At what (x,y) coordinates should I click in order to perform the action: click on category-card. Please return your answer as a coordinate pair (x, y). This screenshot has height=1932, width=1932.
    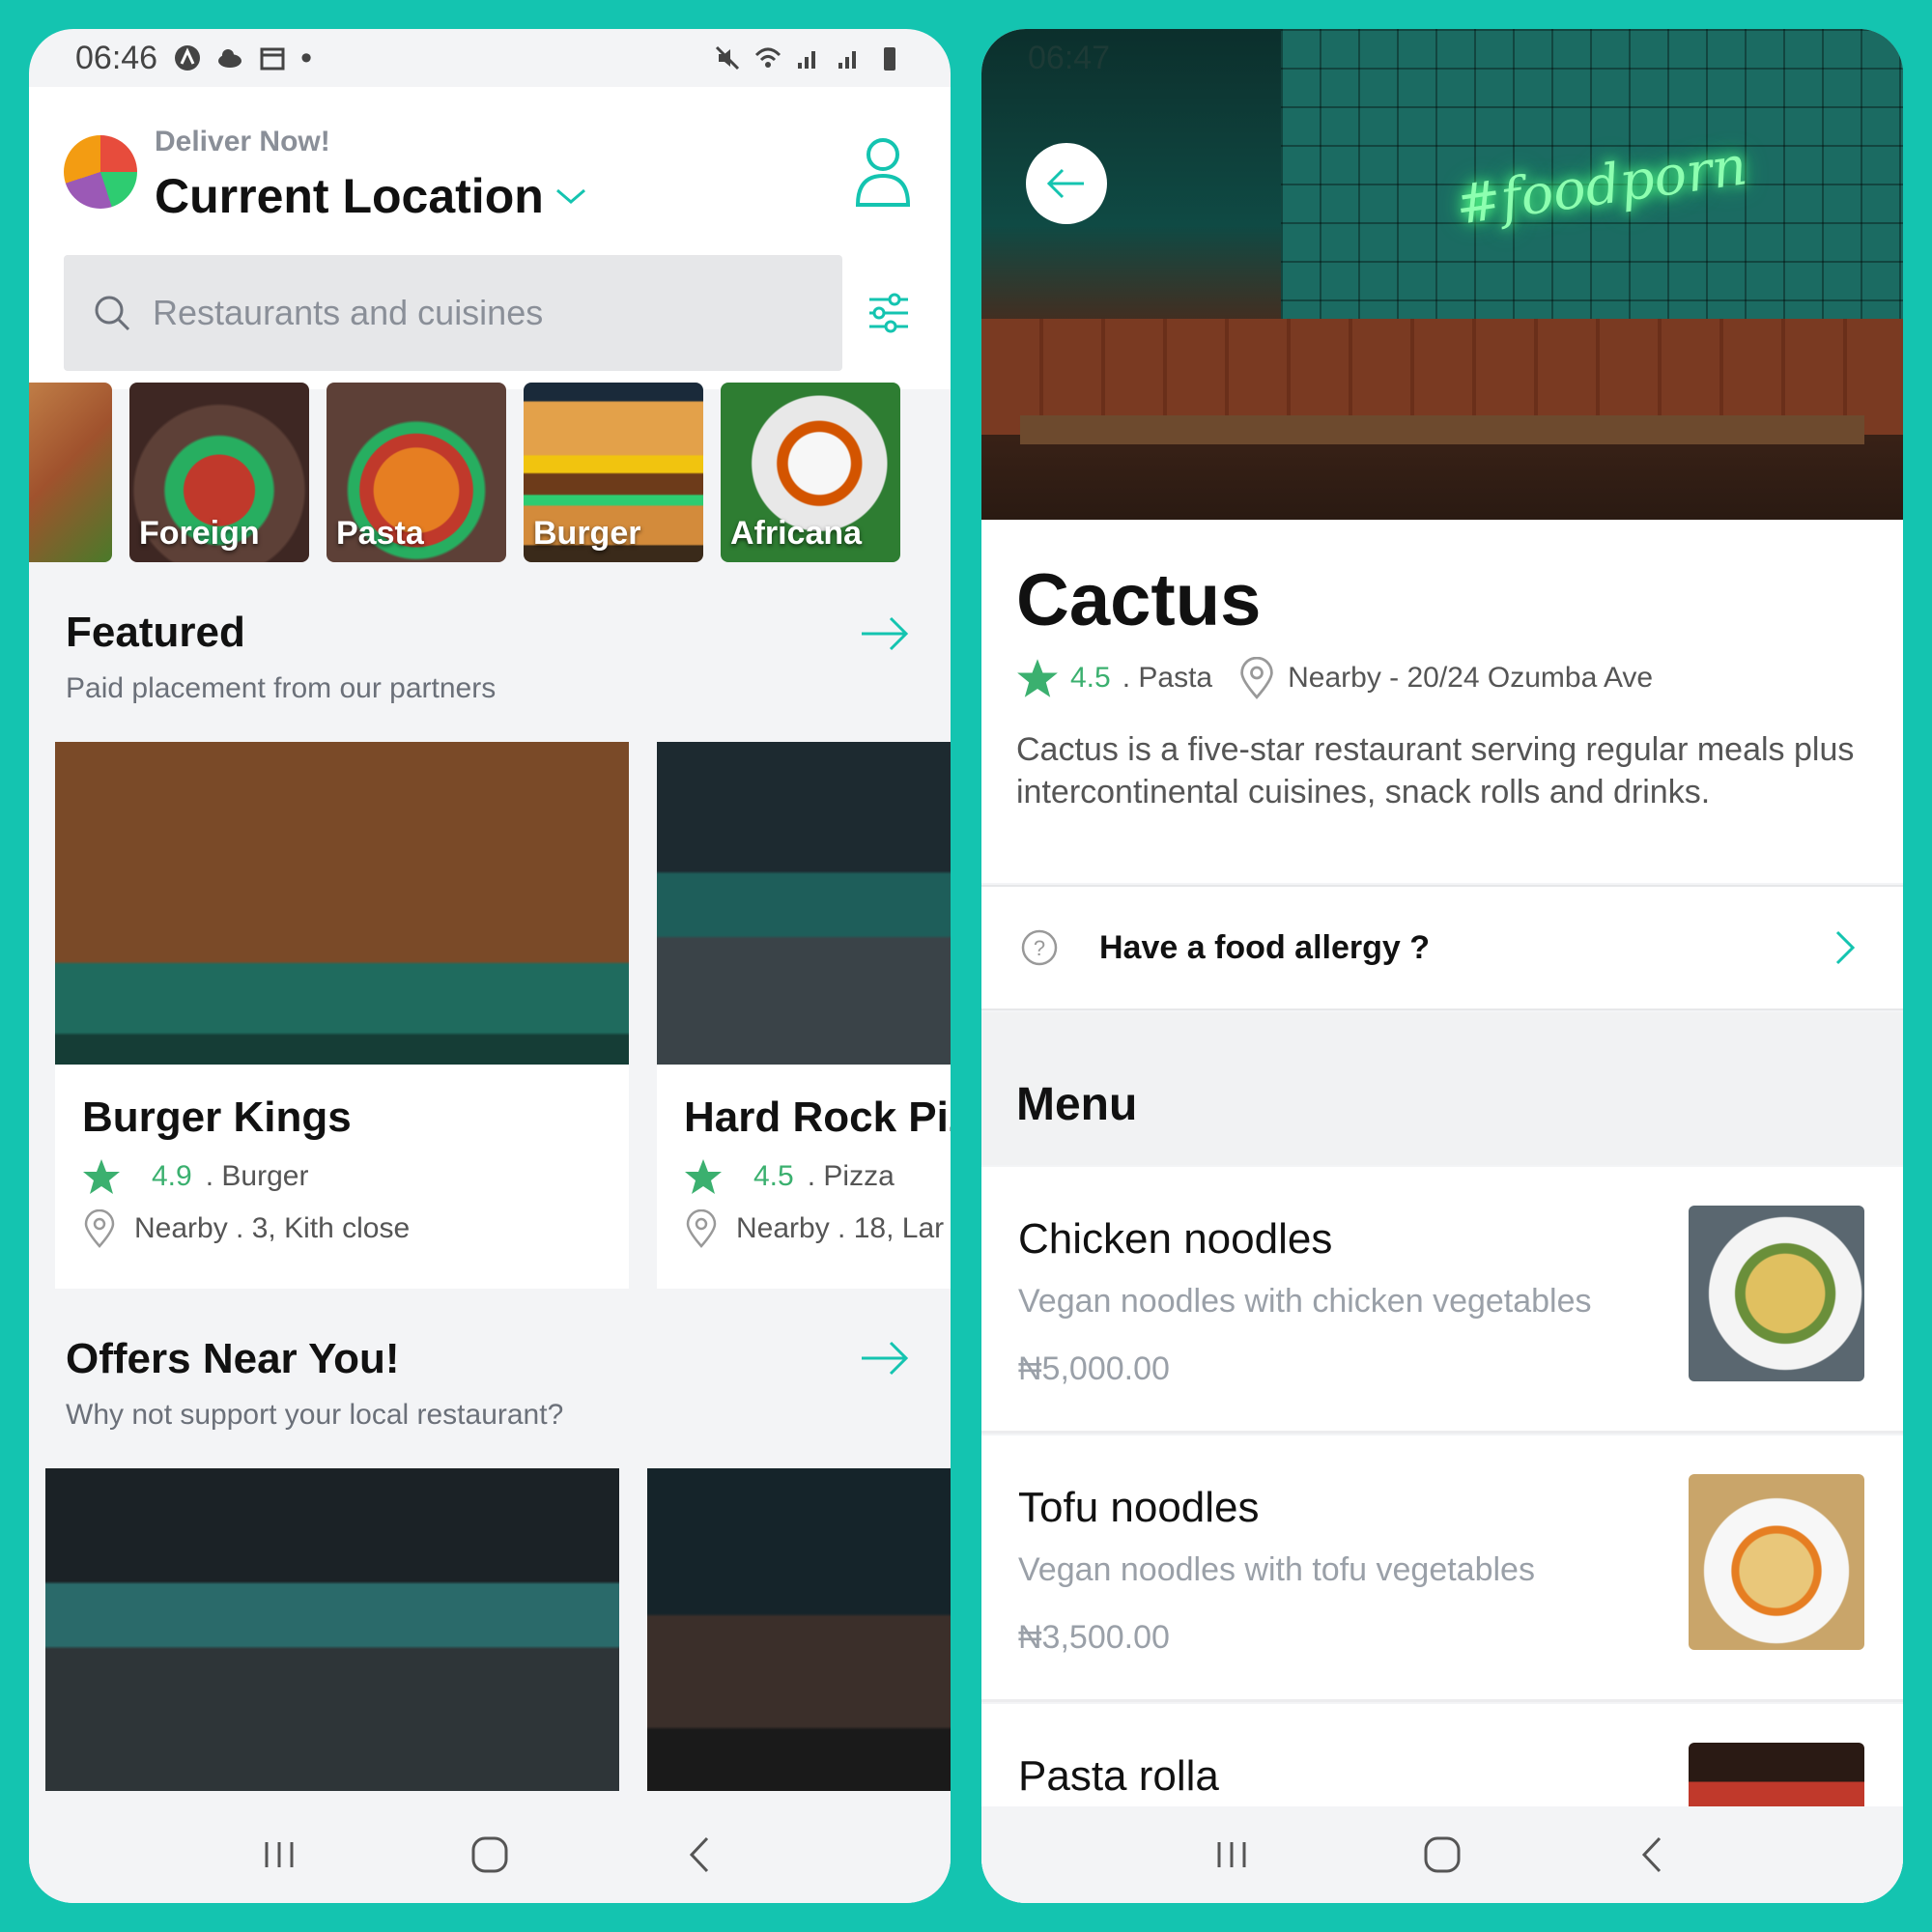
    Looking at the image, I should click on (70, 472).